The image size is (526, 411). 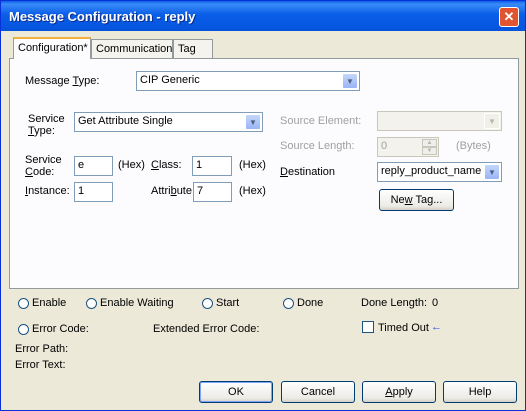 I want to click on tab-tag: Tag, so click(x=193, y=48).